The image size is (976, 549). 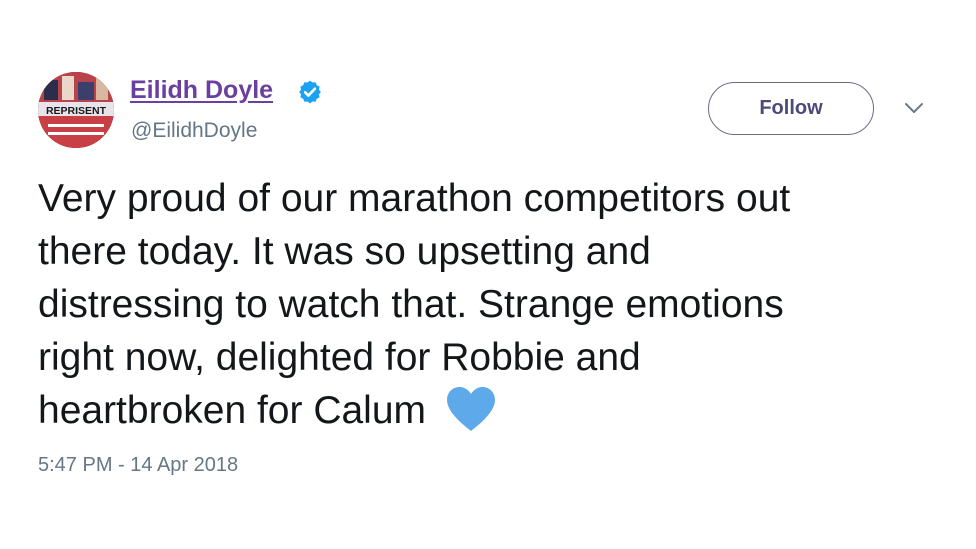 What do you see at coordinates (194, 131) in the screenshot?
I see `author-handle: @EilidhDoyle` at bounding box center [194, 131].